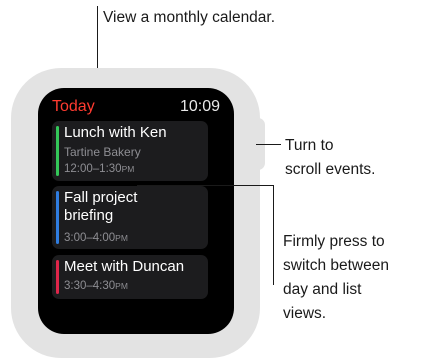 This screenshot has height=358, width=423. I want to click on callout-force-press-line3: day and list, so click(322, 289).